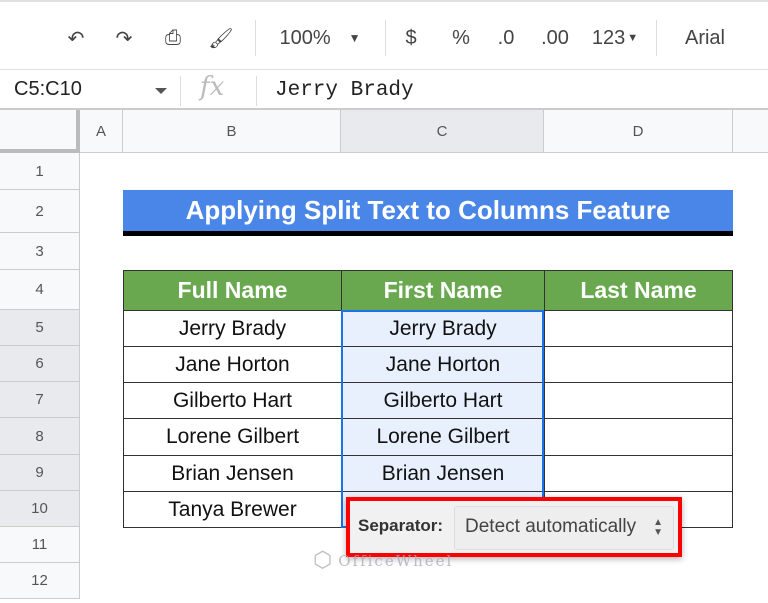  I want to click on row-header: 3, so click(40, 251).